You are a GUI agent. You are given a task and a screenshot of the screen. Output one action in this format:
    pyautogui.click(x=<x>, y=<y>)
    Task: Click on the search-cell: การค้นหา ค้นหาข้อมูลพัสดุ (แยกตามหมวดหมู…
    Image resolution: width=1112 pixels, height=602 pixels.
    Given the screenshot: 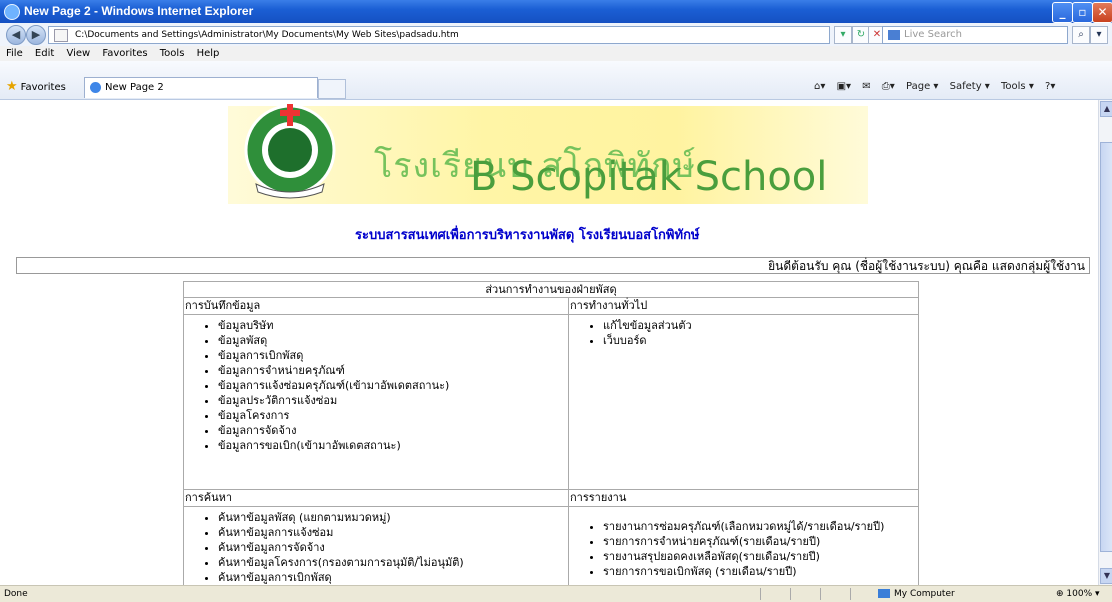 What is the action you would take?
    pyautogui.click(x=376, y=537)
    